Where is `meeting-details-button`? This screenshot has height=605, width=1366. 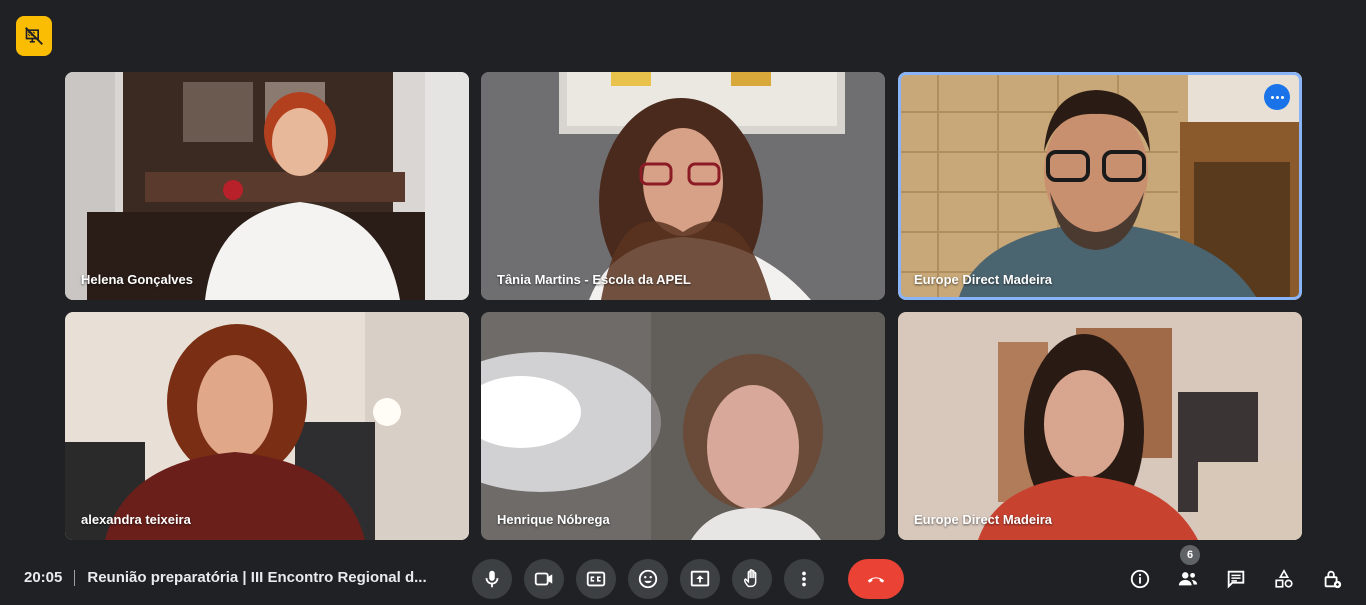
meeting-details-button is located at coordinates (1140, 579).